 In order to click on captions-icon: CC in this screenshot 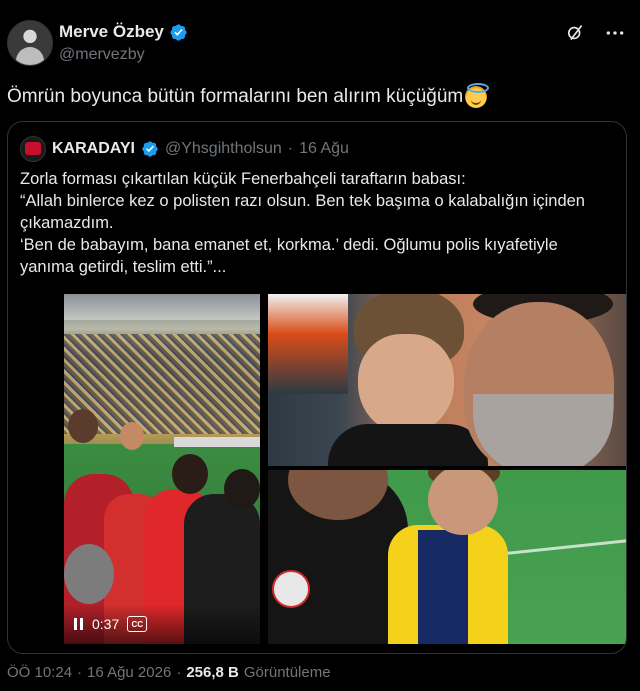, I will do `click(137, 624)`.